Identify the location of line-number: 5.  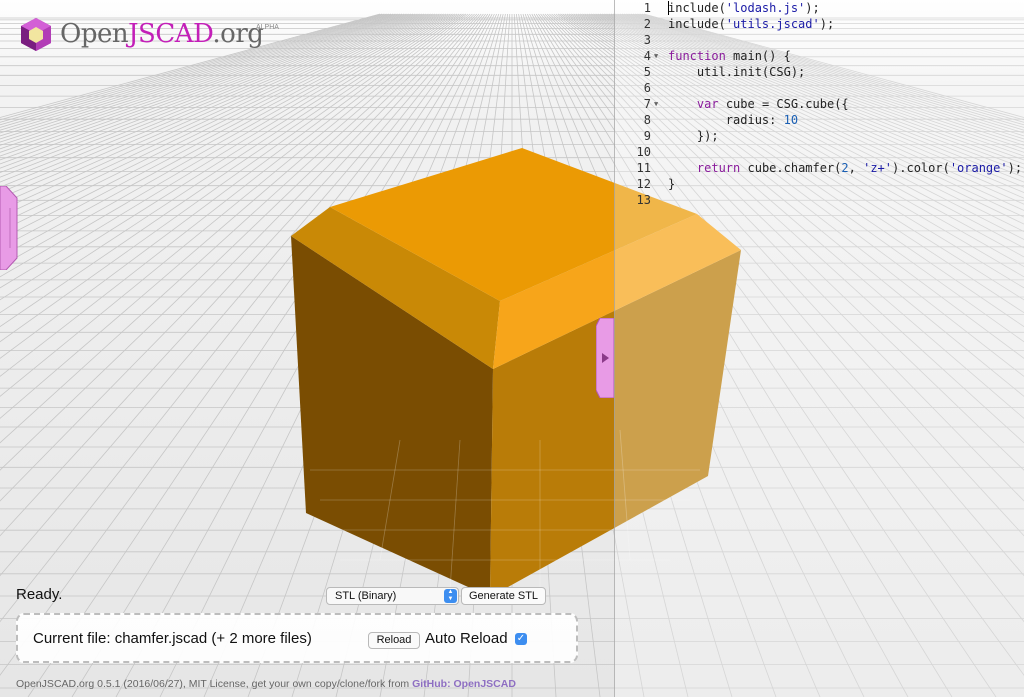
(647, 72).